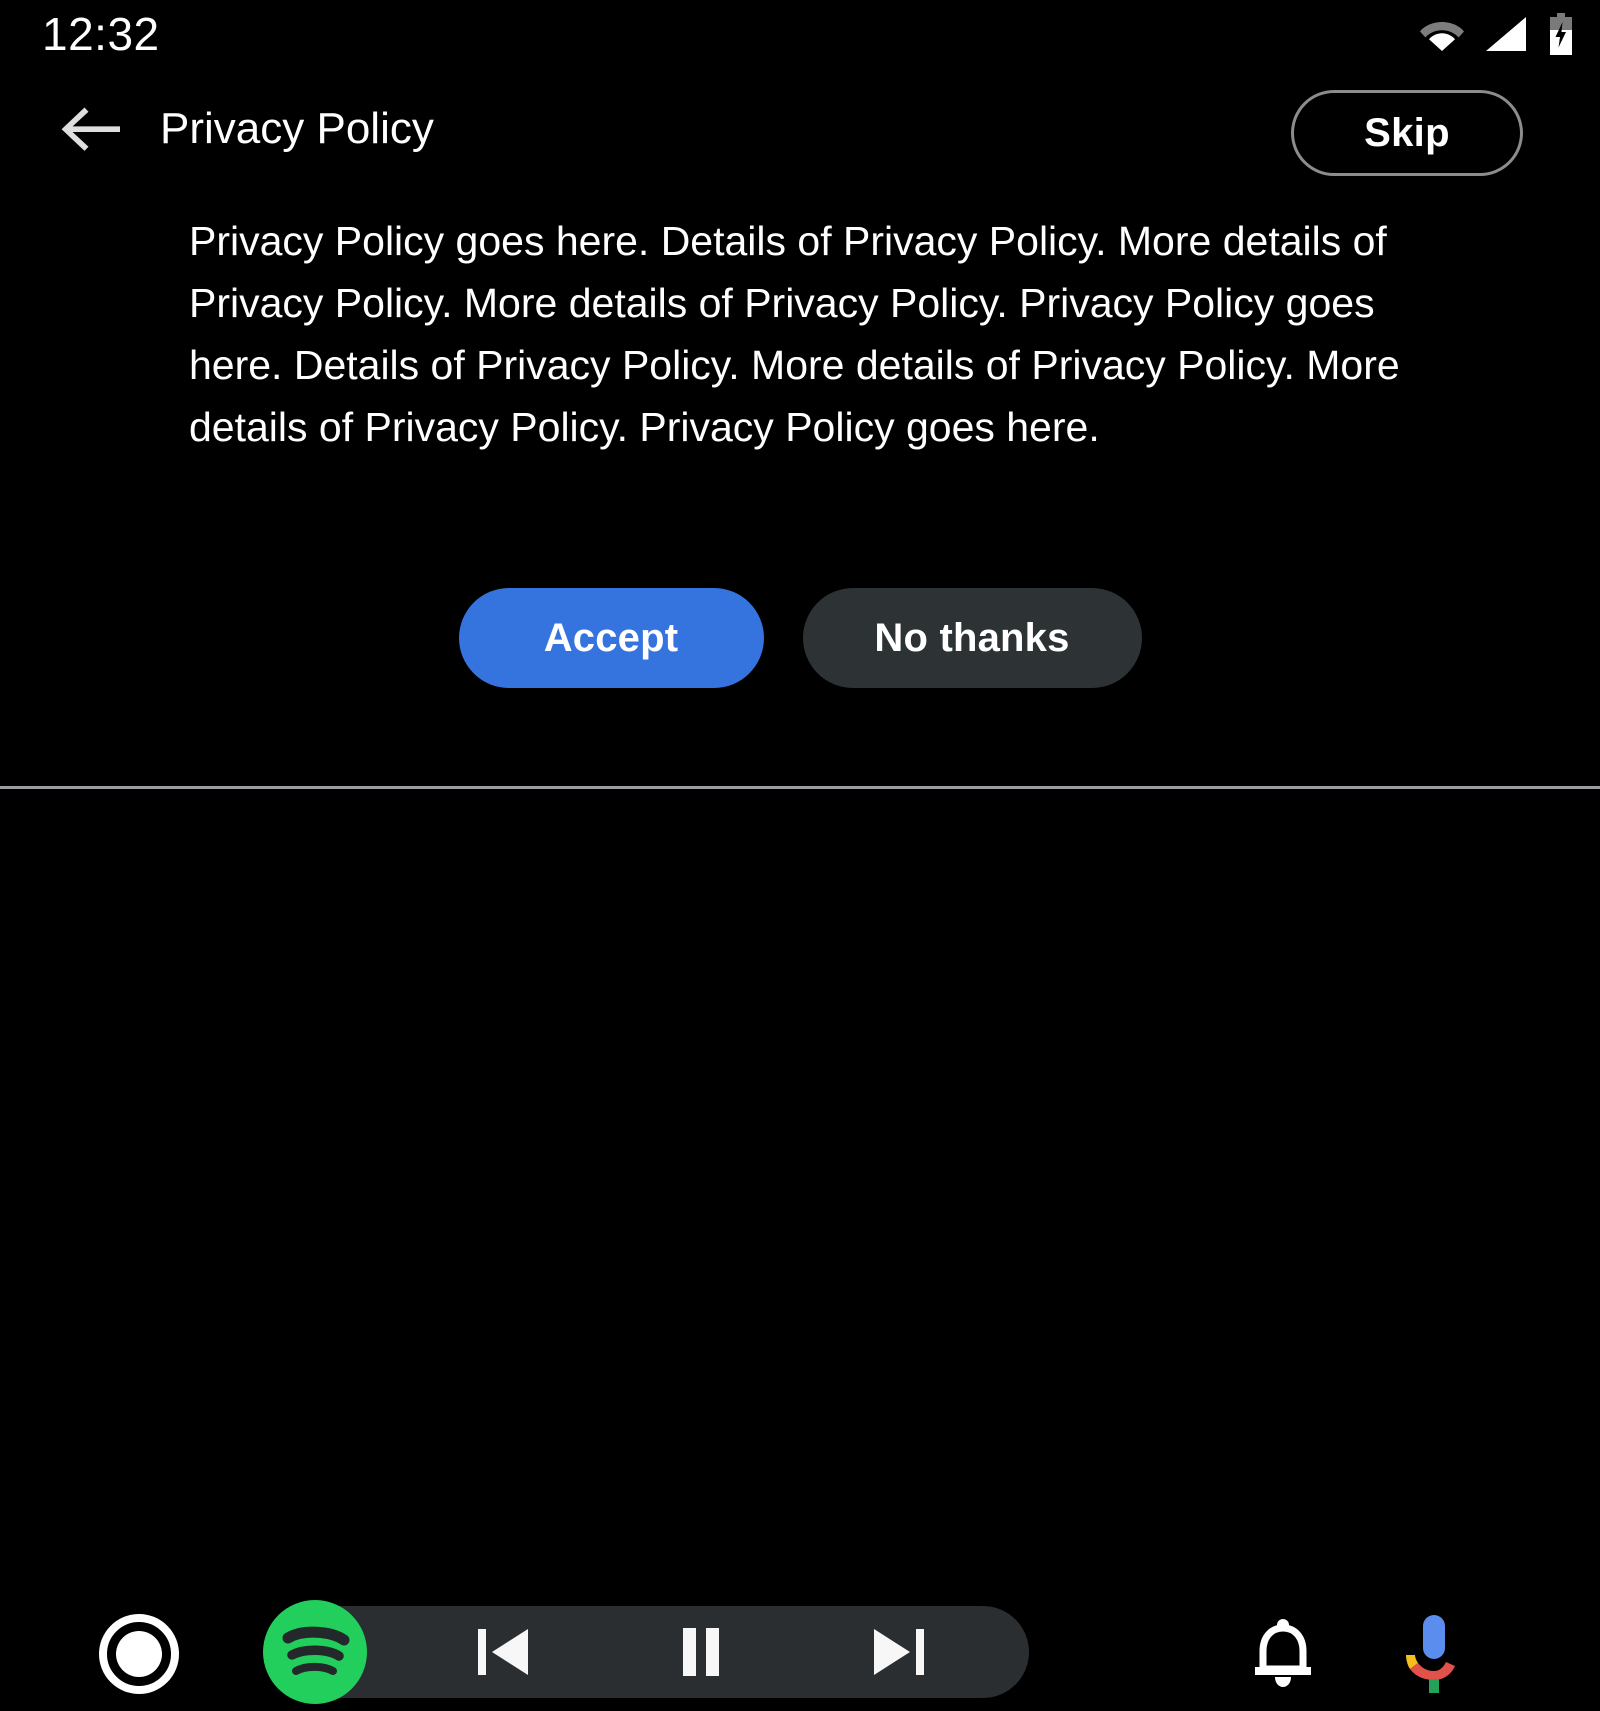  What do you see at coordinates (1561, 34) in the screenshot?
I see `battery-charging-icon` at bounding box center [1561, 34].